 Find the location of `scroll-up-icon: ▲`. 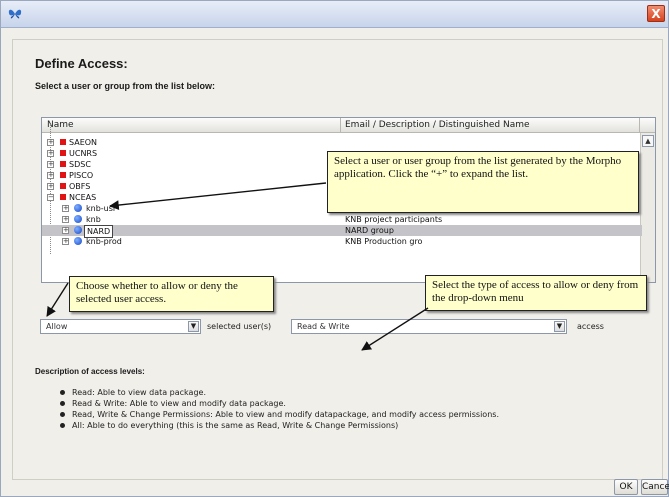

scroll-up-icon: ▲ is located at coordinates (648, 141).